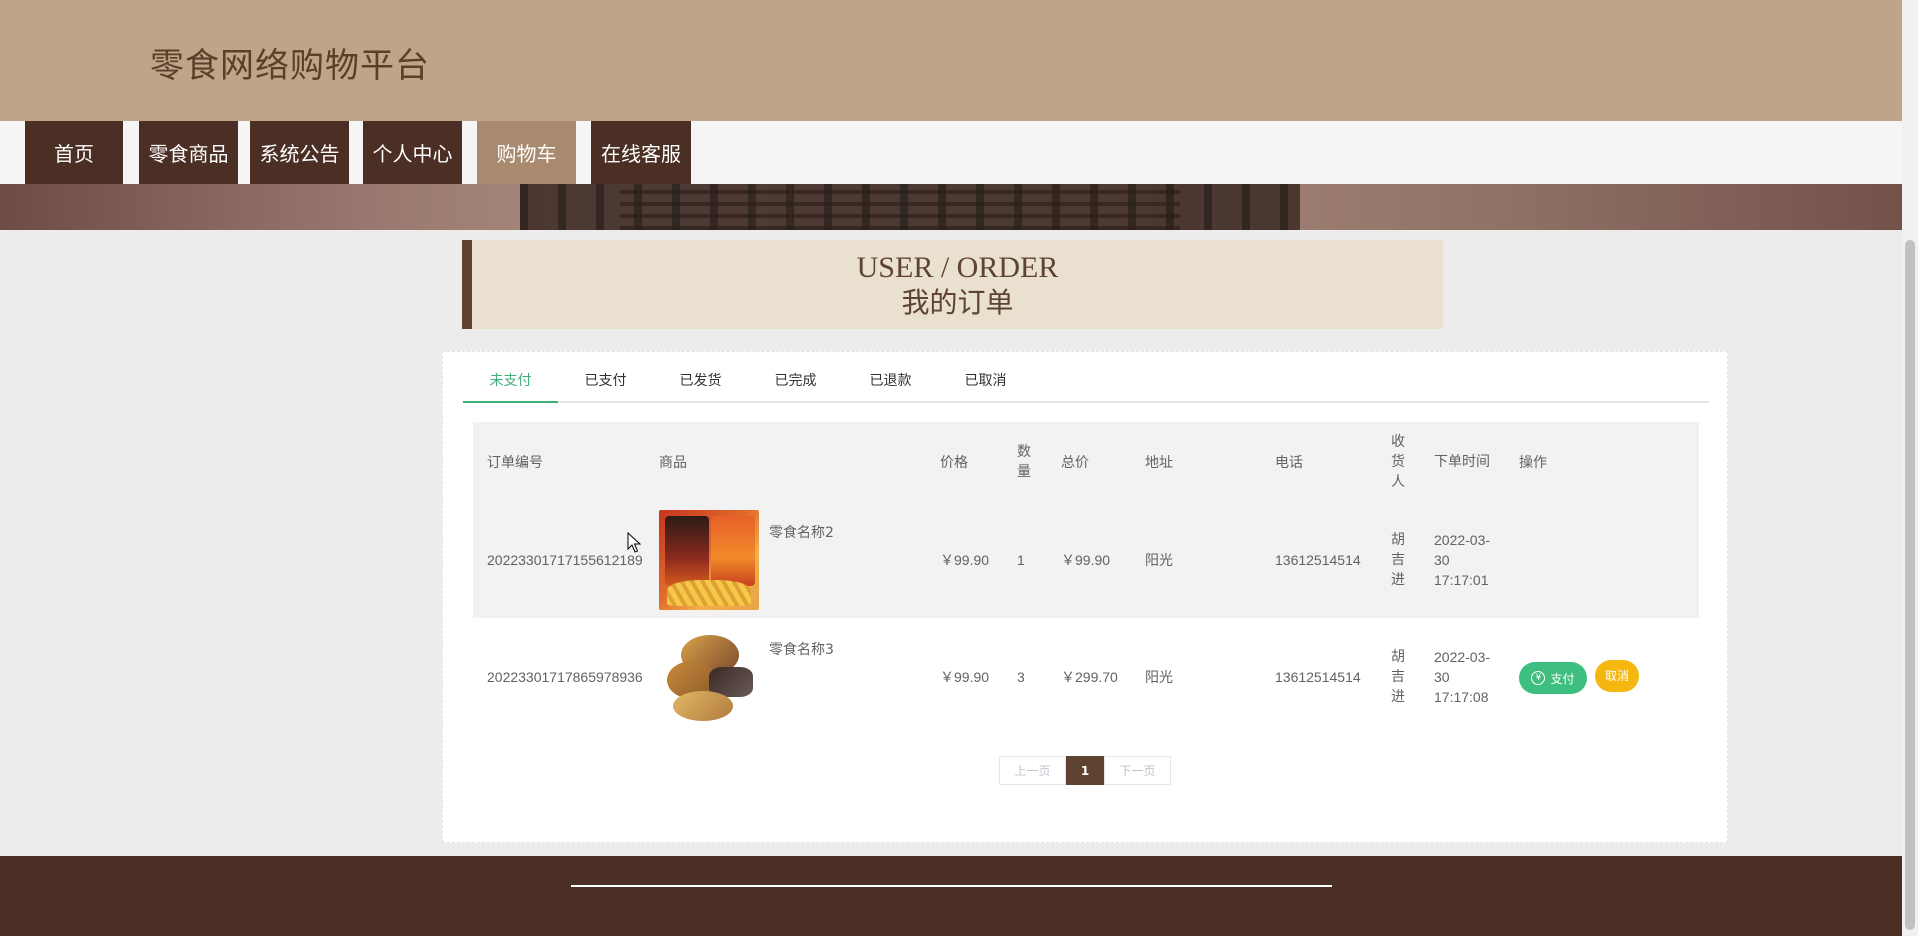  Describe the element at coordinates (1039, 462) in the screenshot. I see `header-quantity: 数量` at that location.